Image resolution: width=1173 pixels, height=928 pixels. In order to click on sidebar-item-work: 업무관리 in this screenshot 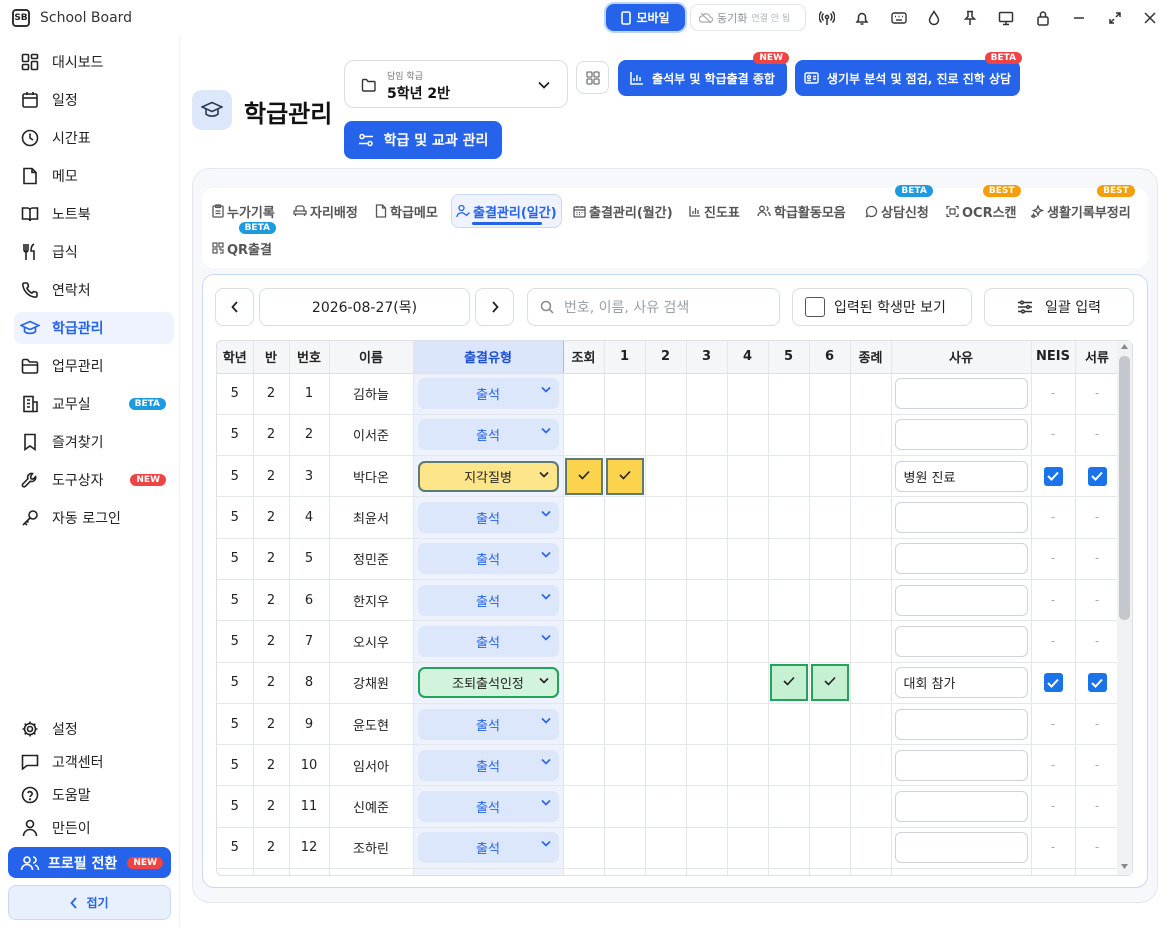, I will do `click(94, 366)`.